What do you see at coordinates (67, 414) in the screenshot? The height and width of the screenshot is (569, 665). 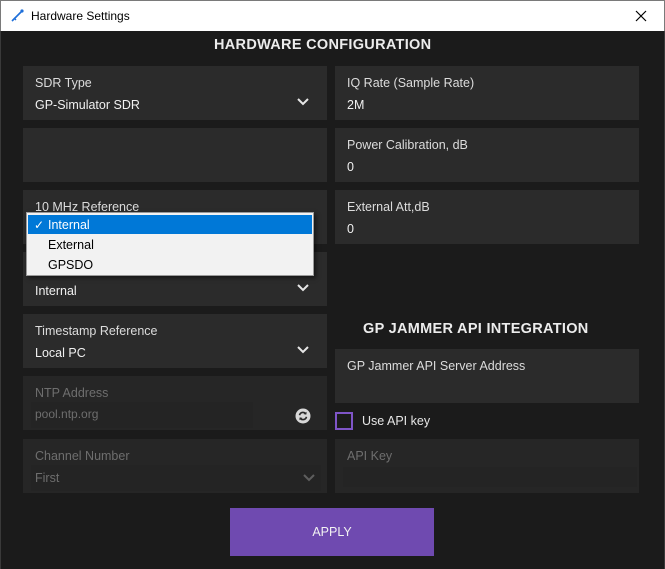 I see `ntp-address-value: pool.ntp.org` at bounding box center [67, 414].